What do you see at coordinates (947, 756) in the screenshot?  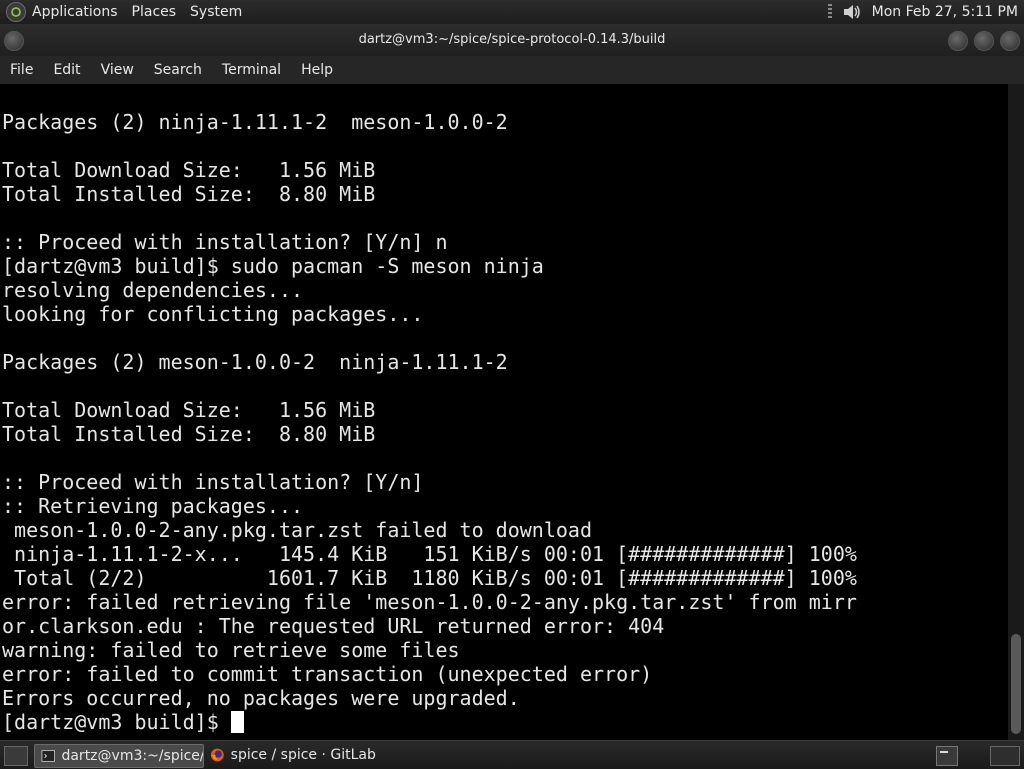 I see `terminal-launcher-icon` at bounding box center [947, 756].